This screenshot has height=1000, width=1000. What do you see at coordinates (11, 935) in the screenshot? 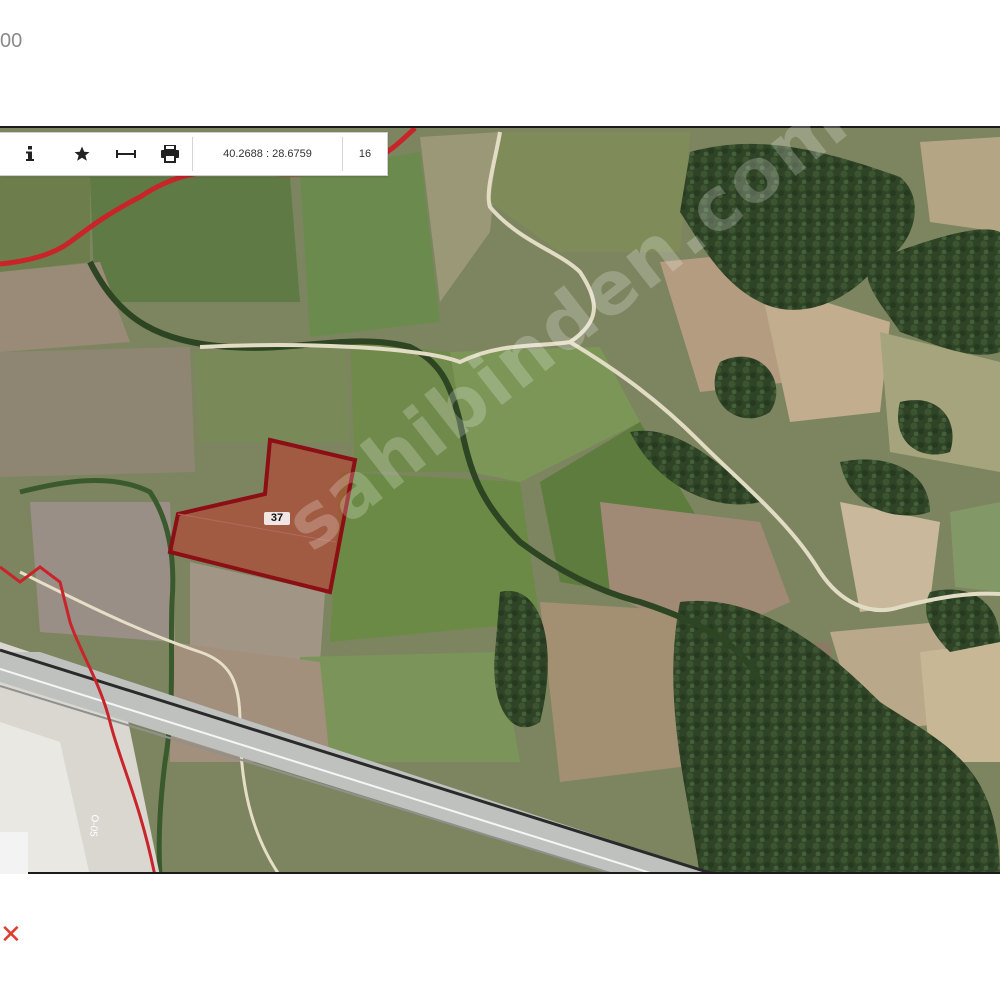
I see `close-icon: ✕` at bounding box center [11, 935].